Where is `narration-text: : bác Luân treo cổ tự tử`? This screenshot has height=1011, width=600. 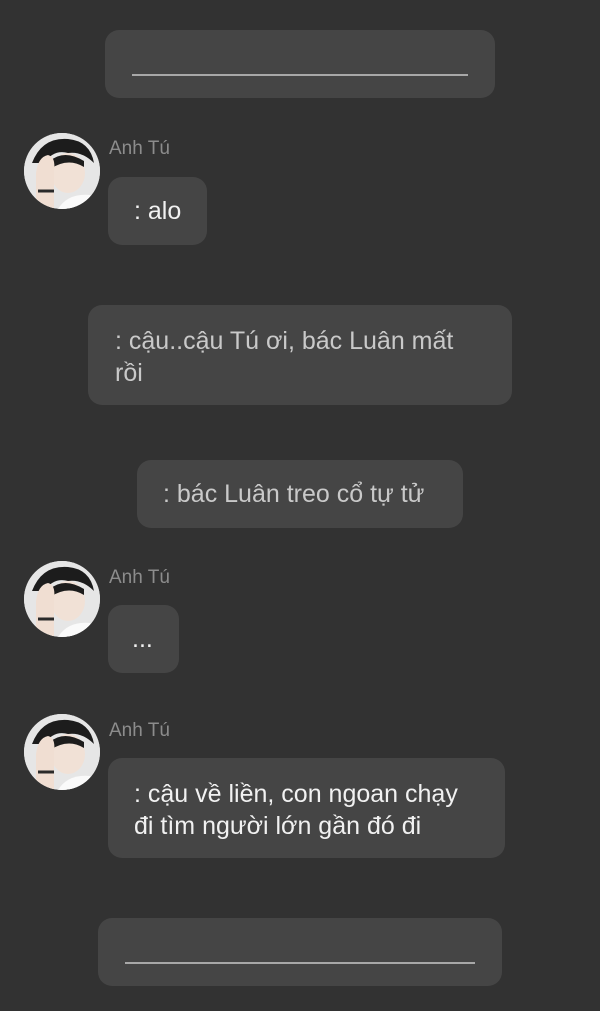 narration-text: : bác Luân treo cổ tự tử is located at coordinates (294, 494).